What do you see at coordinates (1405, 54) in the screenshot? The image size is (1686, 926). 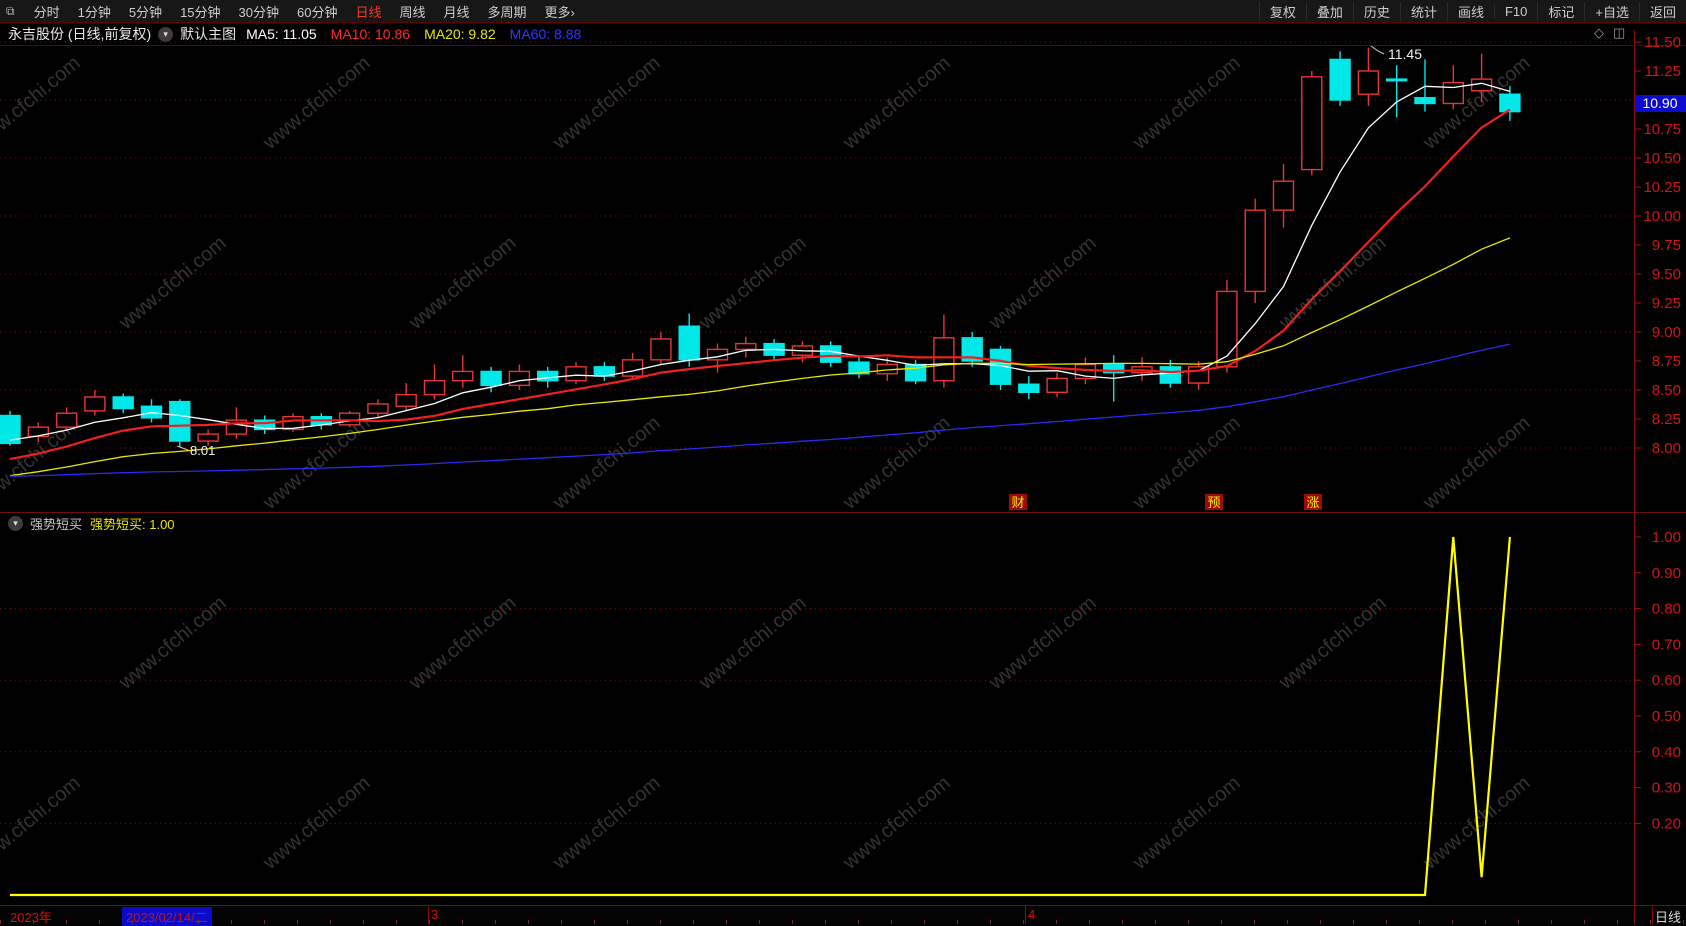 I see `high-annotation: 11.45` at bounding box center [1405, 54].